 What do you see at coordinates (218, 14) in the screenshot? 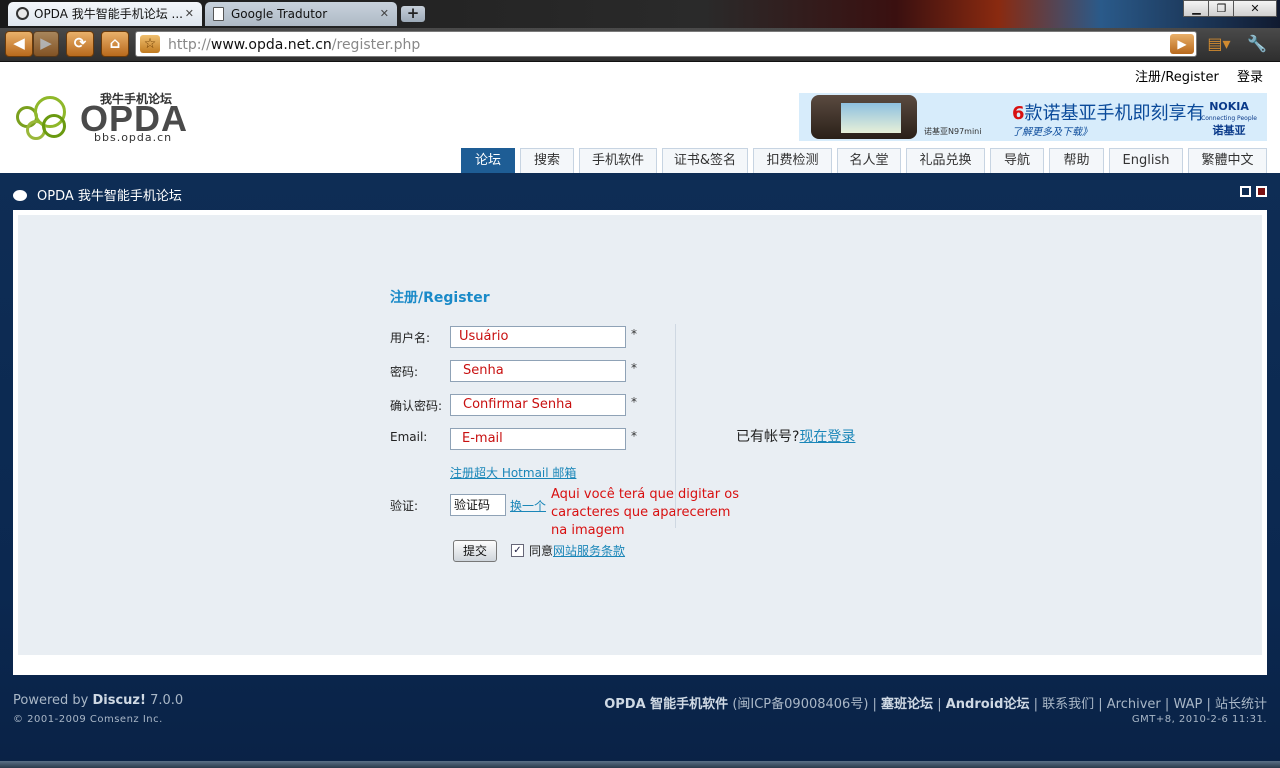
I see `page-favicon-icon` at bounding box center [218, 14].